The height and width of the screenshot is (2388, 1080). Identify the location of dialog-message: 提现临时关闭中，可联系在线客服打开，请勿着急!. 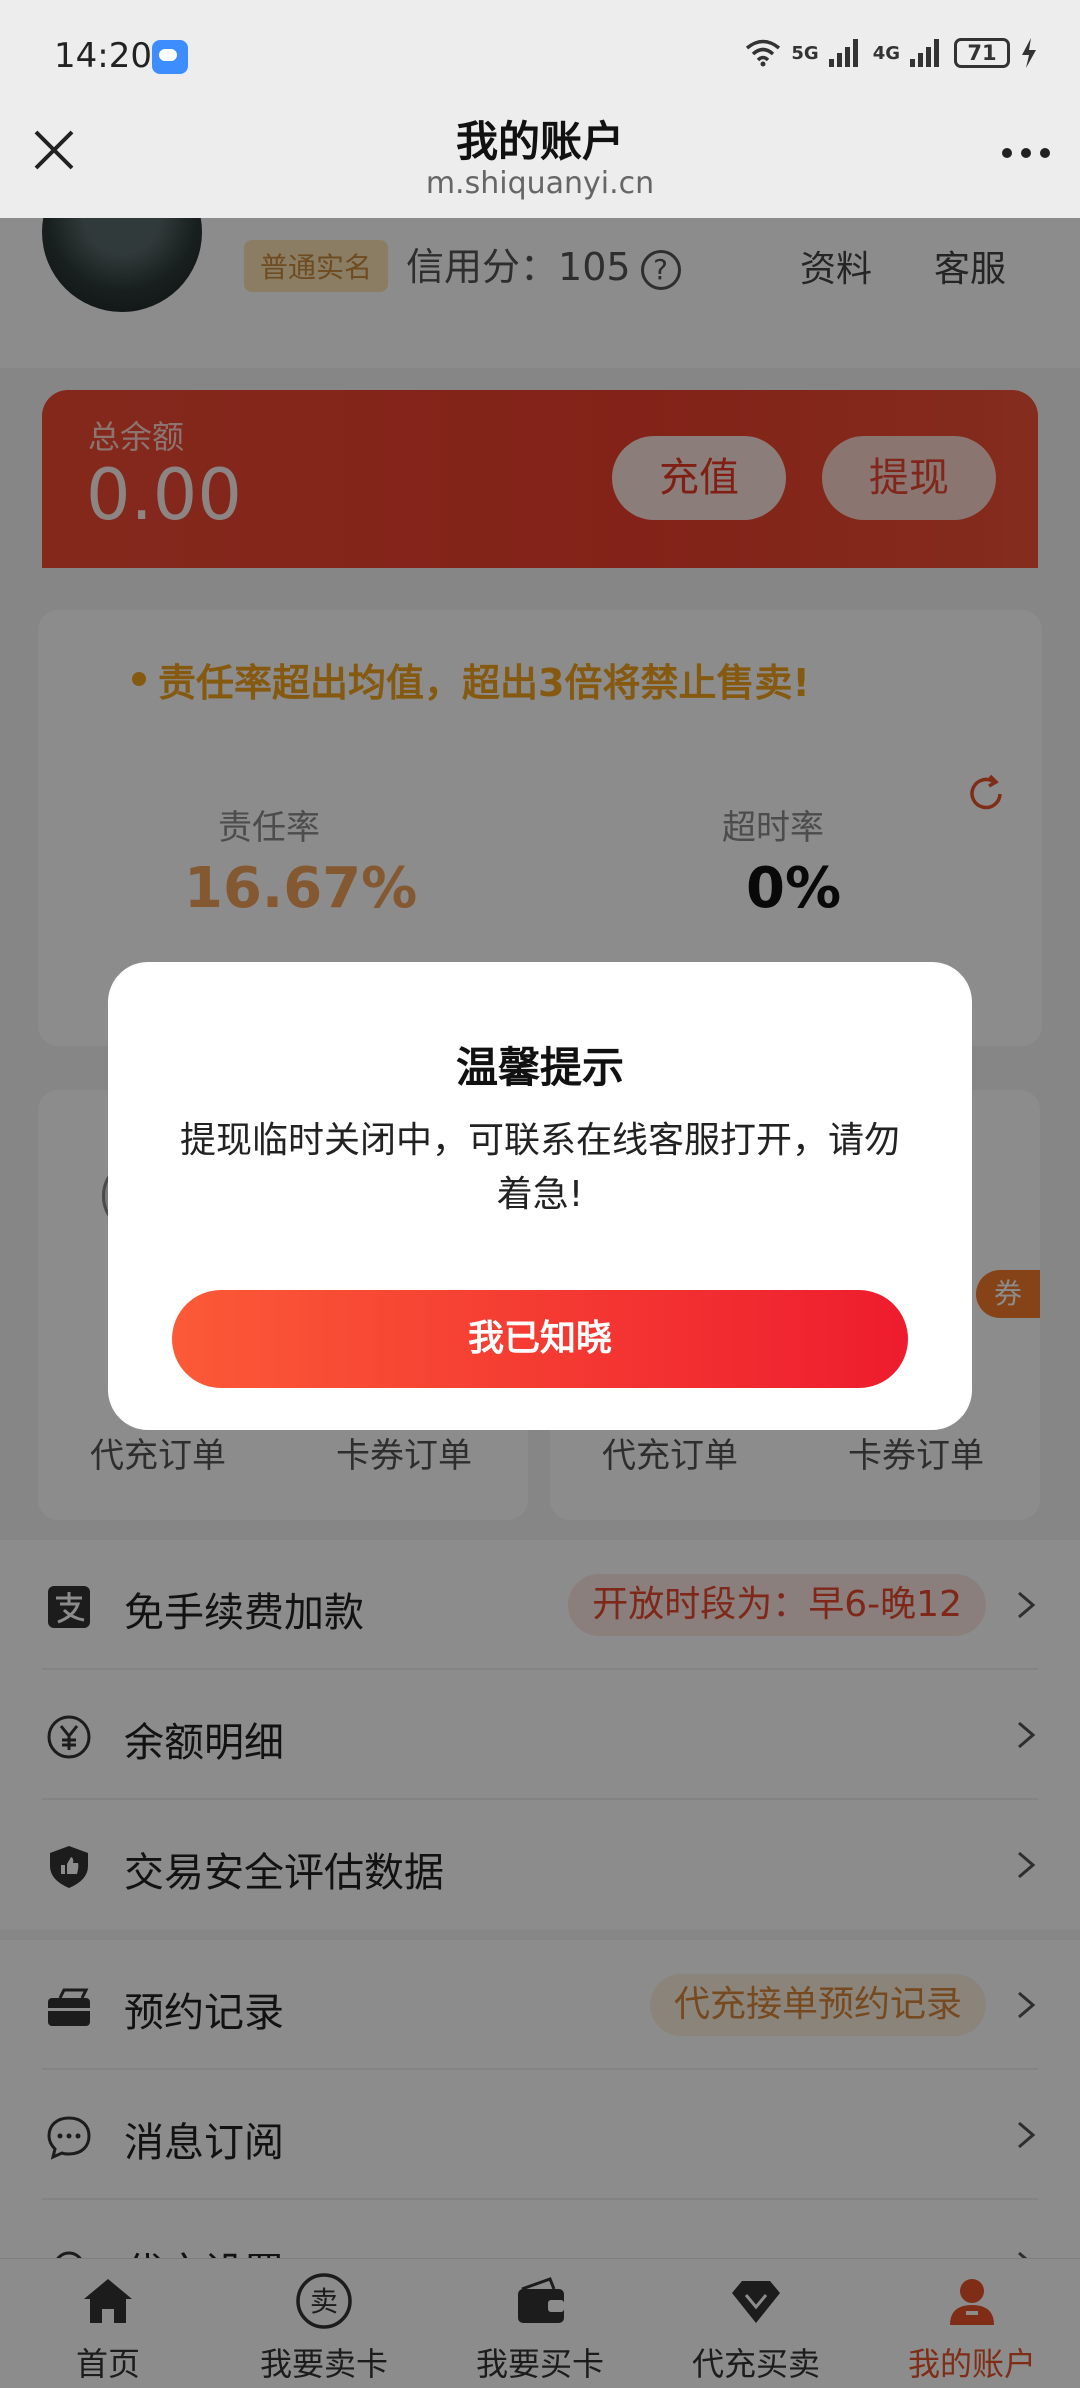
(539, 1167).